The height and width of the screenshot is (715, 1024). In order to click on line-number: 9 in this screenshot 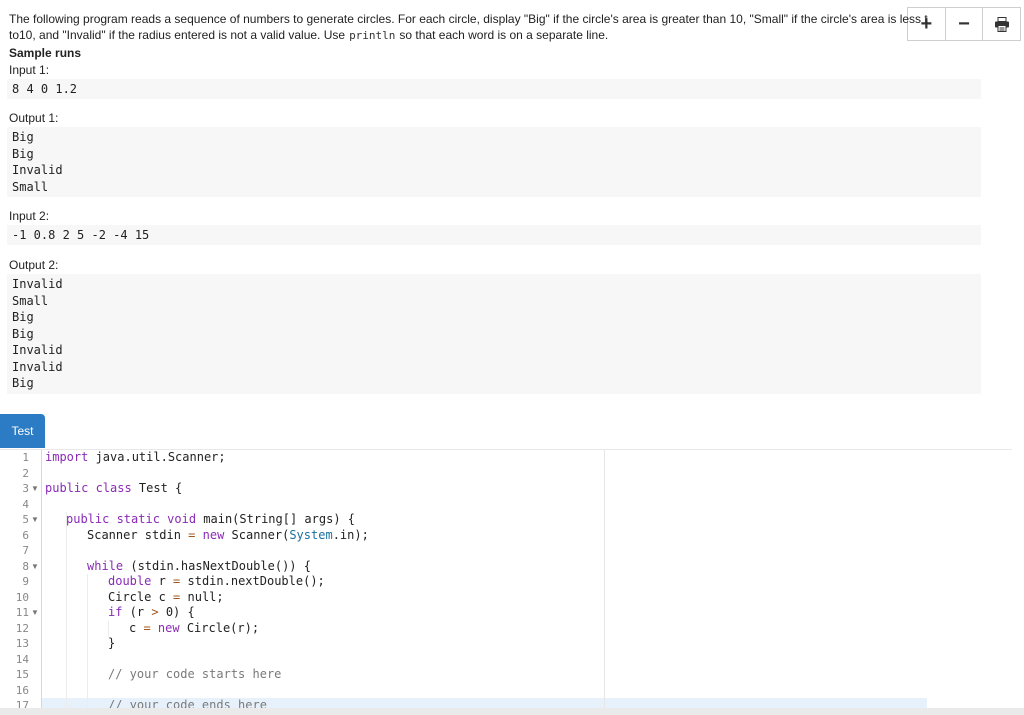, I will do `click(25, 581)`.